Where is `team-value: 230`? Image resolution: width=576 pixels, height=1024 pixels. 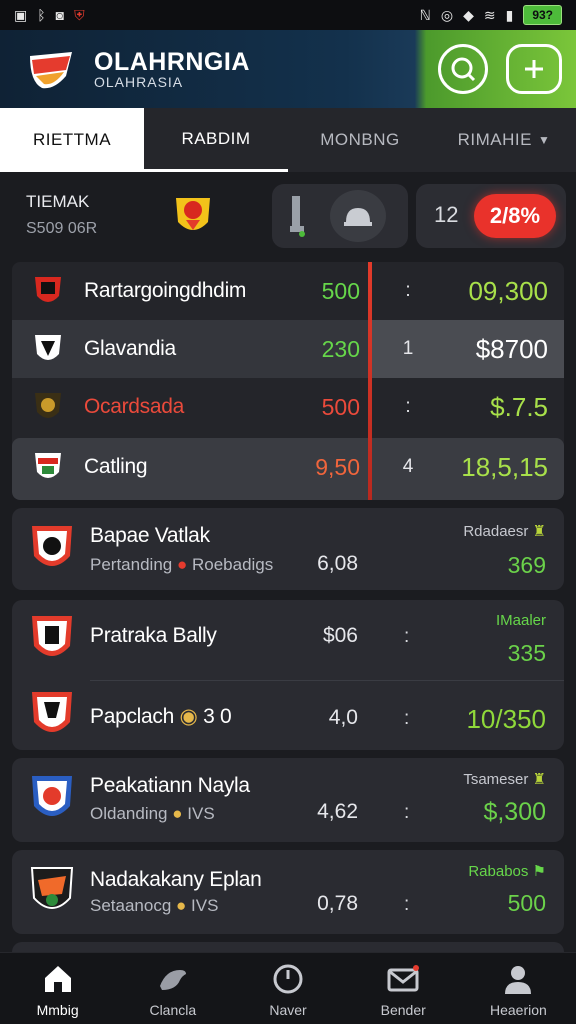
team-value: 230 is located at coordinates (340, 349).